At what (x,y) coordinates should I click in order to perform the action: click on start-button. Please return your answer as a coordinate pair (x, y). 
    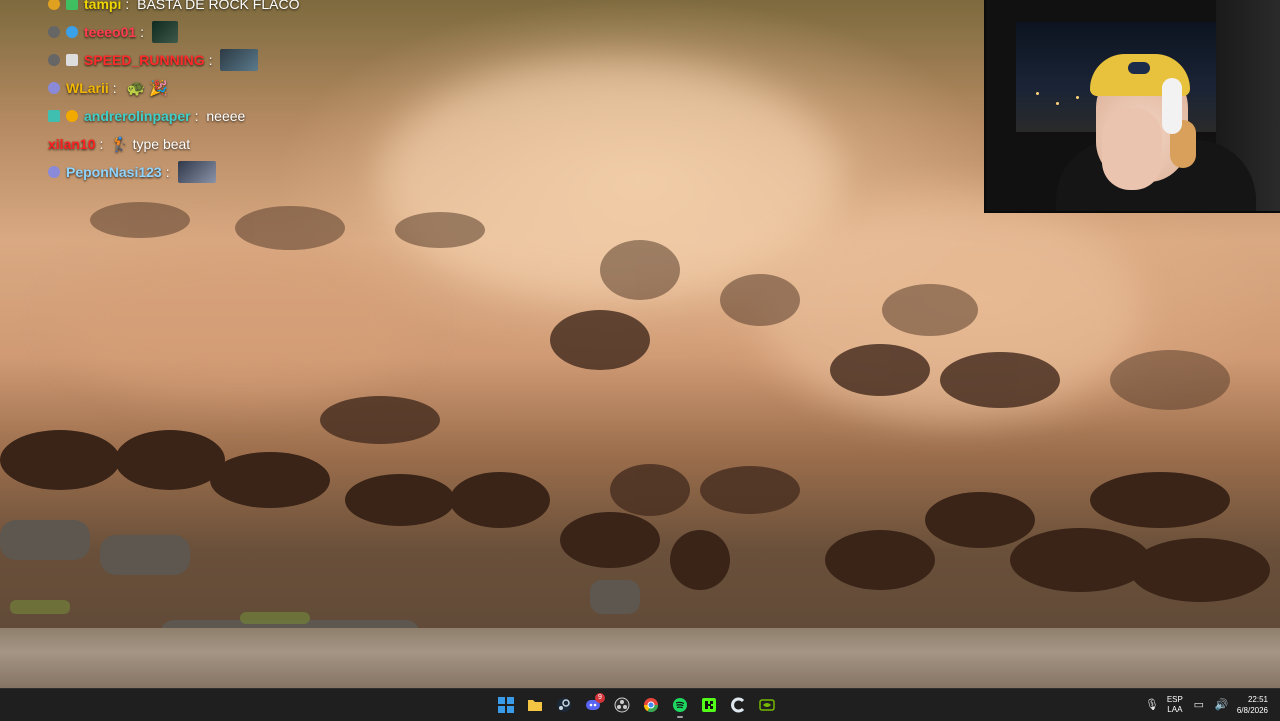
    Looking at the image, I should click on (506, 705).